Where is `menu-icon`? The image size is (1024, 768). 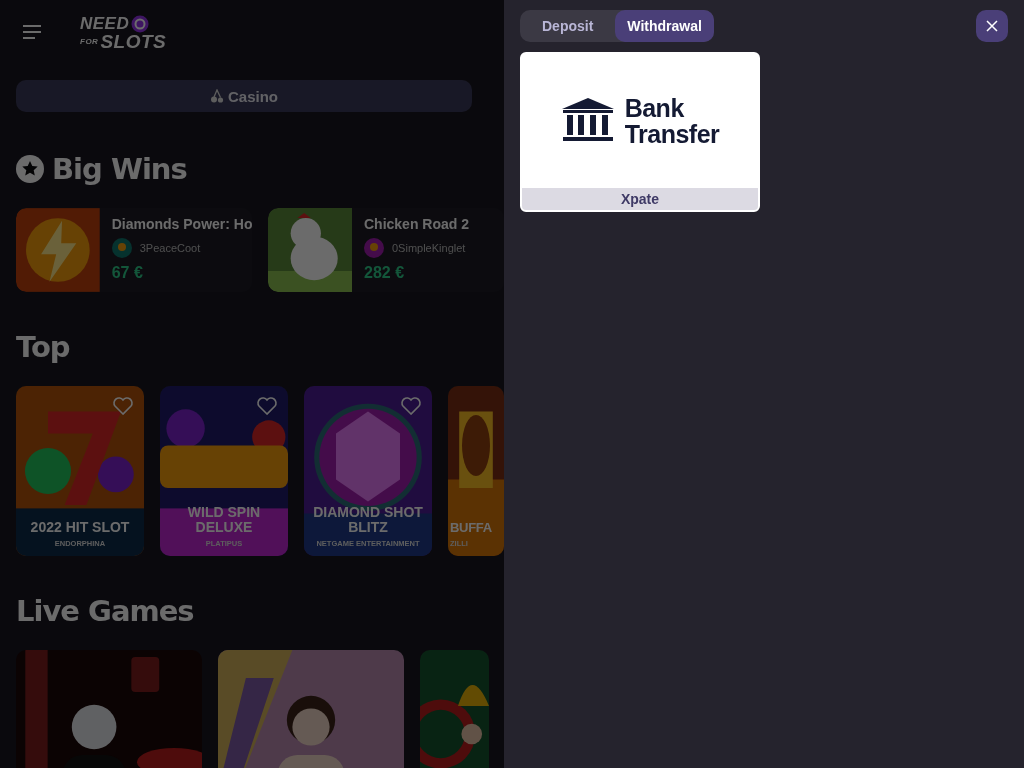
menu-icon is located at coordinates (32, 32).